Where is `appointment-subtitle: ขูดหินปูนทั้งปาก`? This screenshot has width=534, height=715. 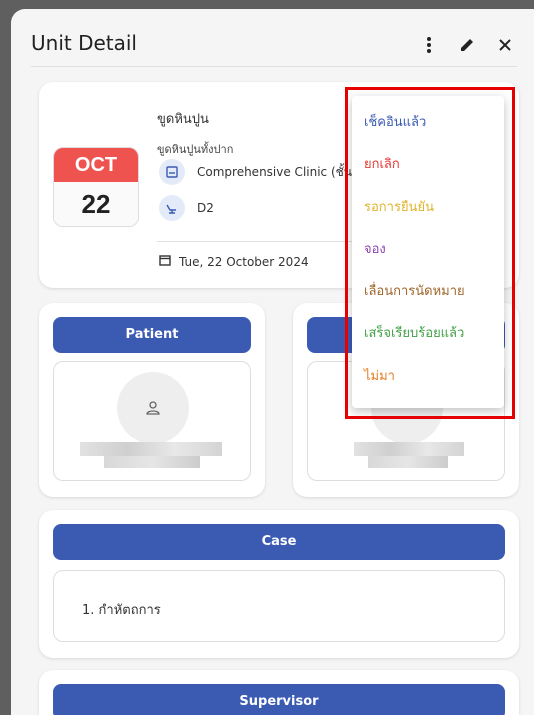
appointment-subtitle: ขูดหินปูนทั้งปาก is located at coordinates (195, 149).